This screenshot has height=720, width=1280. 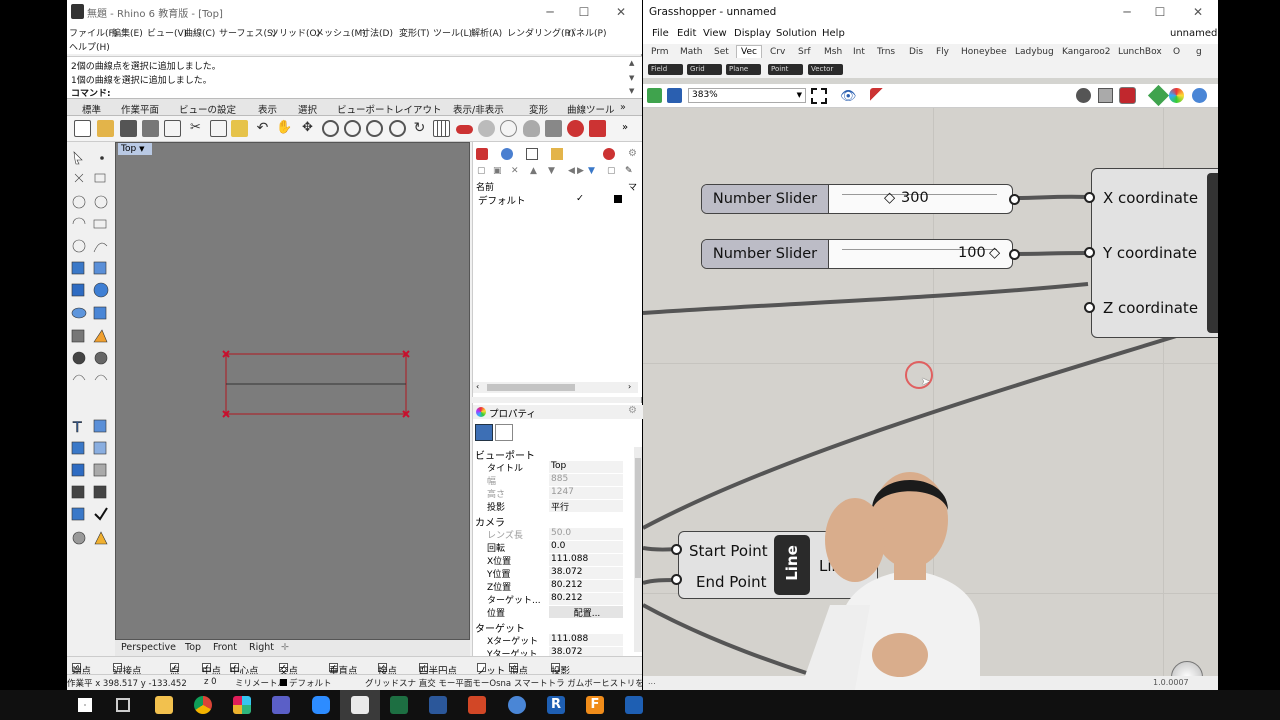 What do you see at coordinates (586, 32) in the screenshot?
I see `menu-panels: パネル(P)` at bounding box center [586, 32].